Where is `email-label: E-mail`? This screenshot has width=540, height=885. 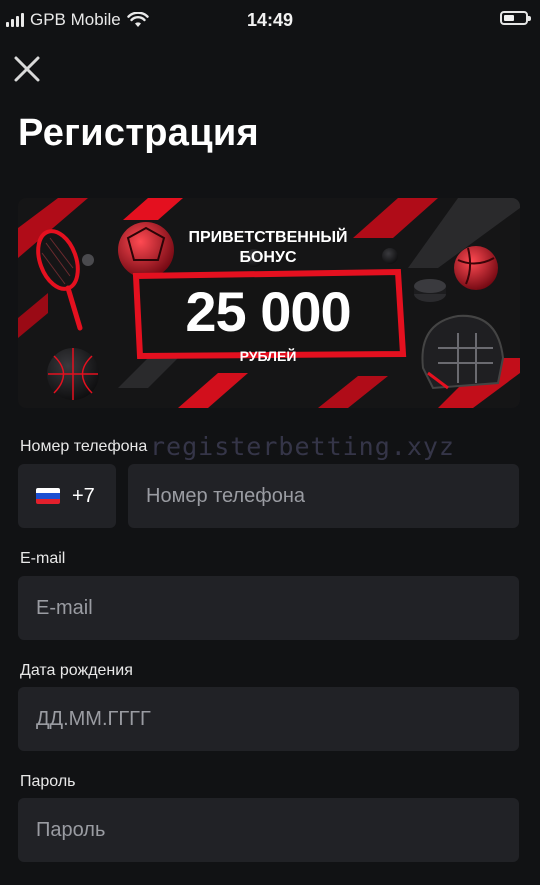 email-label: E-mail is located at coordinates (43, 558).